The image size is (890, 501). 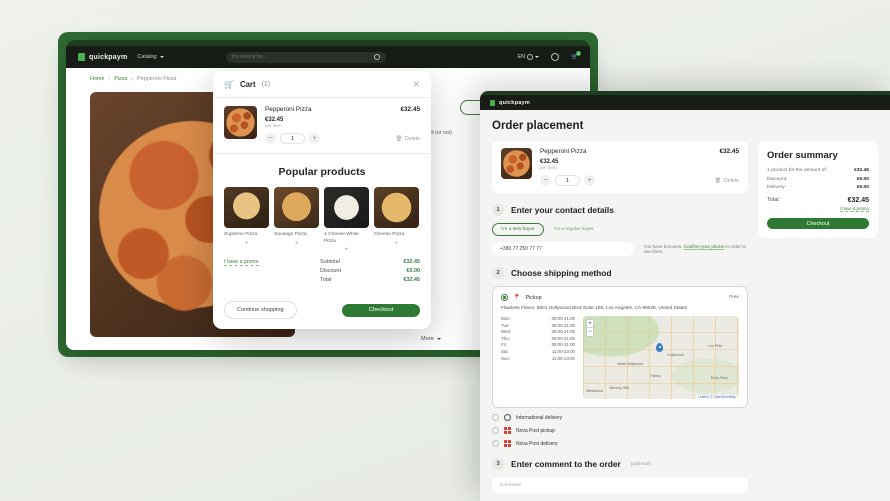 What do you see at coordinates (574, 229) in the screenshot?
I see `tab-regular-buyer: I'm a regular buyer` at bounding box center [574, 229].